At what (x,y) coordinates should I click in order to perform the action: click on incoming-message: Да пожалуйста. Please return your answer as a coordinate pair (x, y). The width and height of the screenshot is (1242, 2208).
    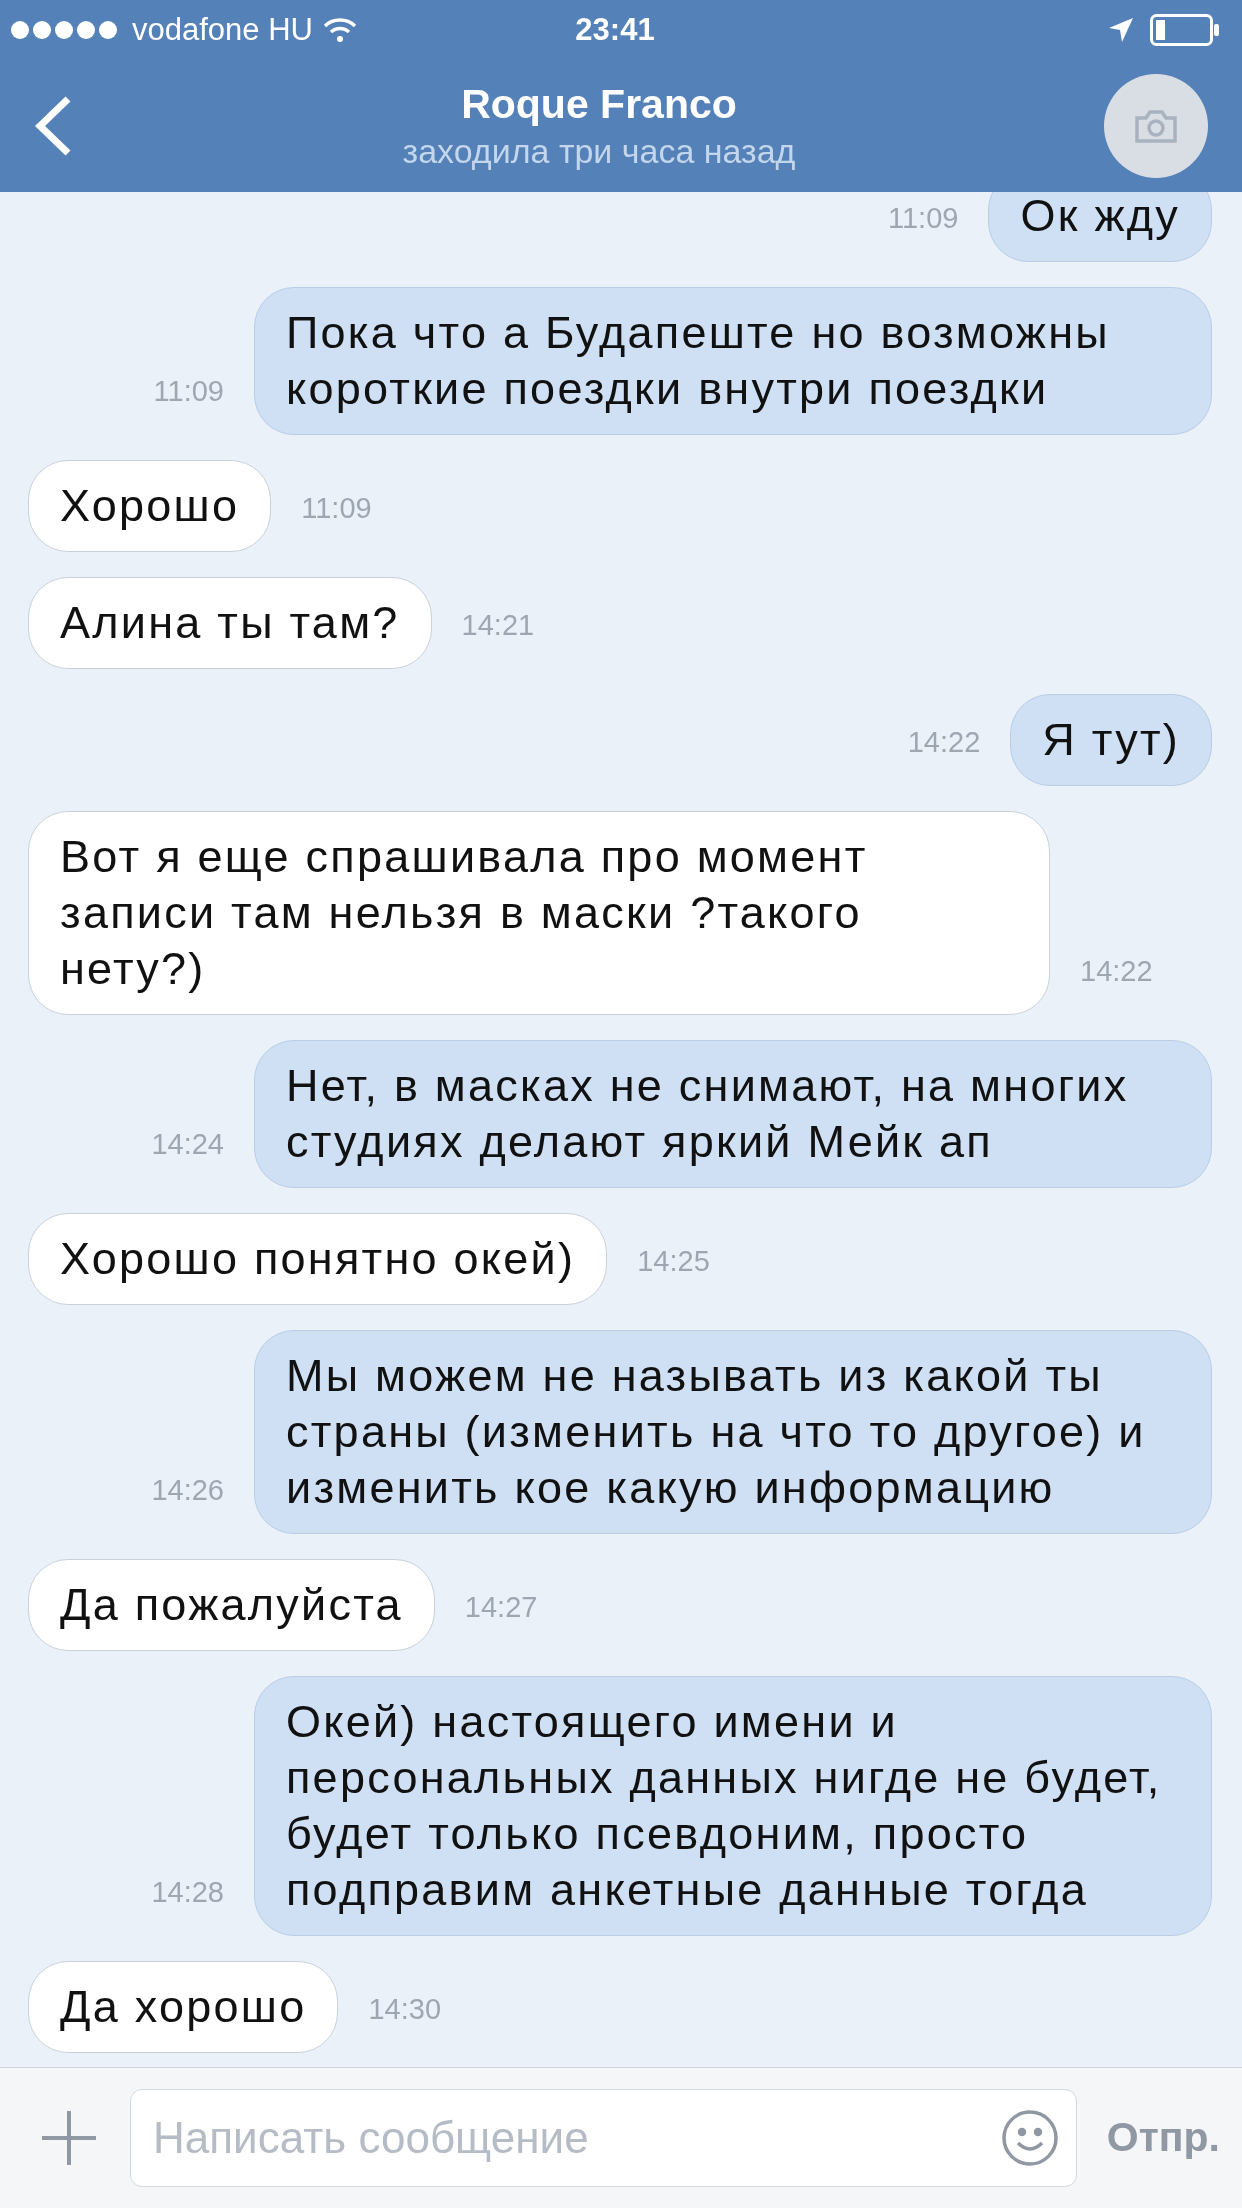
    Looking at the image, I should click on (231, 1605).